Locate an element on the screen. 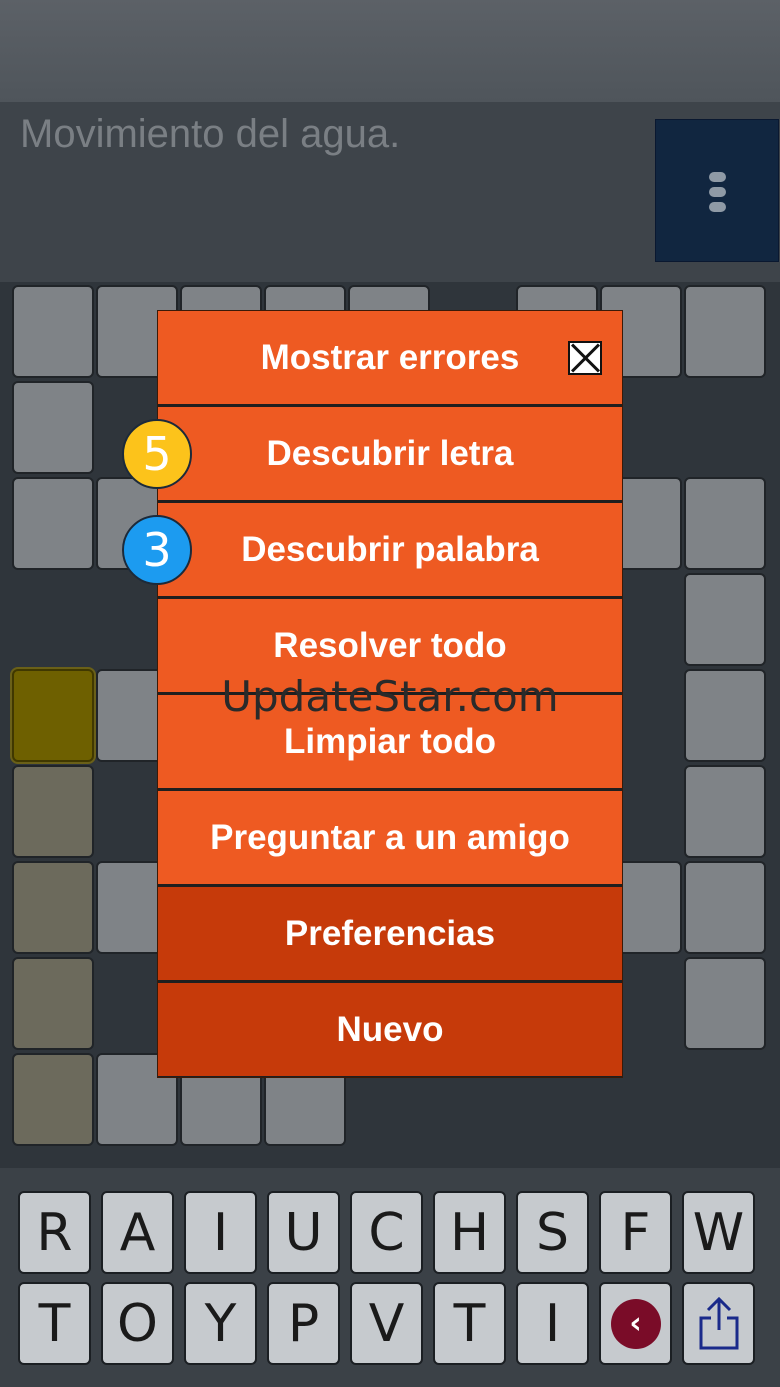 This screenshot has width=780, height=1387. new-game-button: Nuevo is located at coordinates (390, 1029).